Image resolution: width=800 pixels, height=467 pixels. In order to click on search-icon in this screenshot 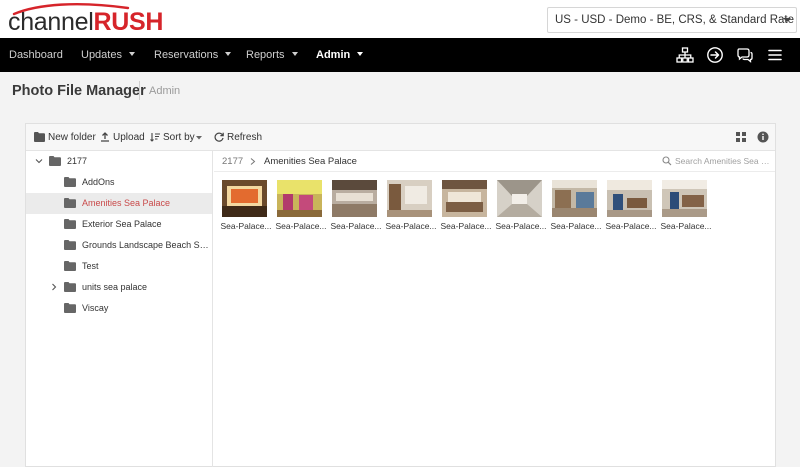, I will do `click(667, 161)`.